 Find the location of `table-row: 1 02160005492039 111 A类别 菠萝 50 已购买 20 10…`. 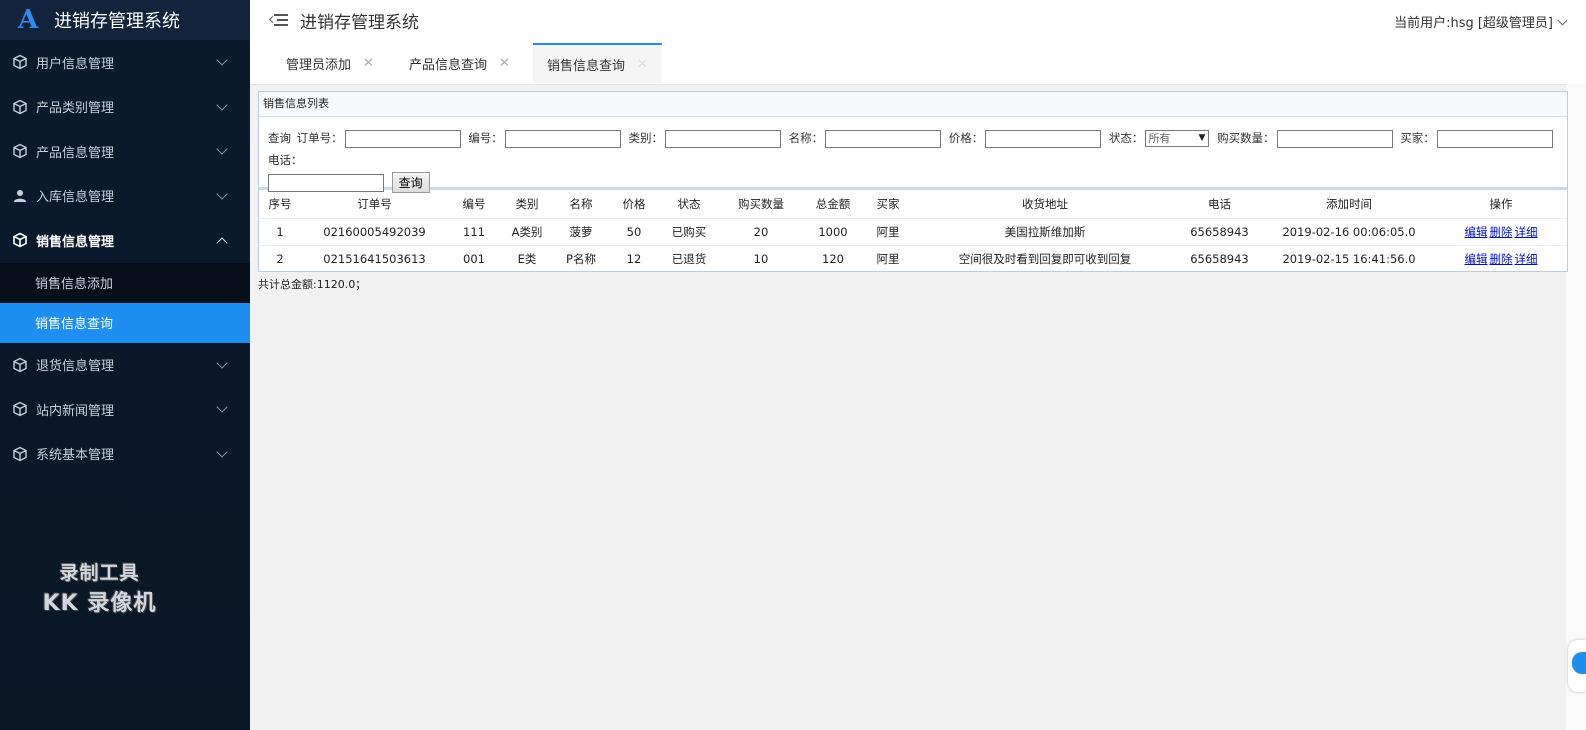

table-row: 1 02160005492039 111 A类别 菠萝 50 已购买 20 10… is located at coordinates (913, 232).